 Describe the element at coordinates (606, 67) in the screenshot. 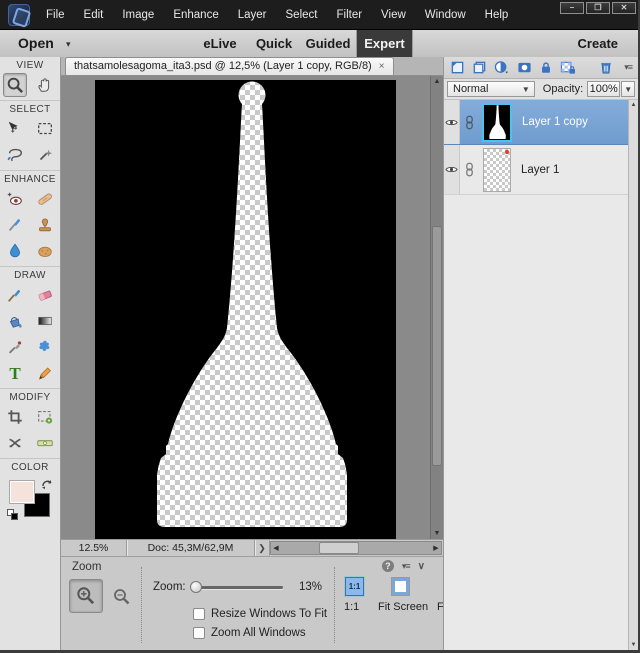

I see `delete-layer-icon` at that location.